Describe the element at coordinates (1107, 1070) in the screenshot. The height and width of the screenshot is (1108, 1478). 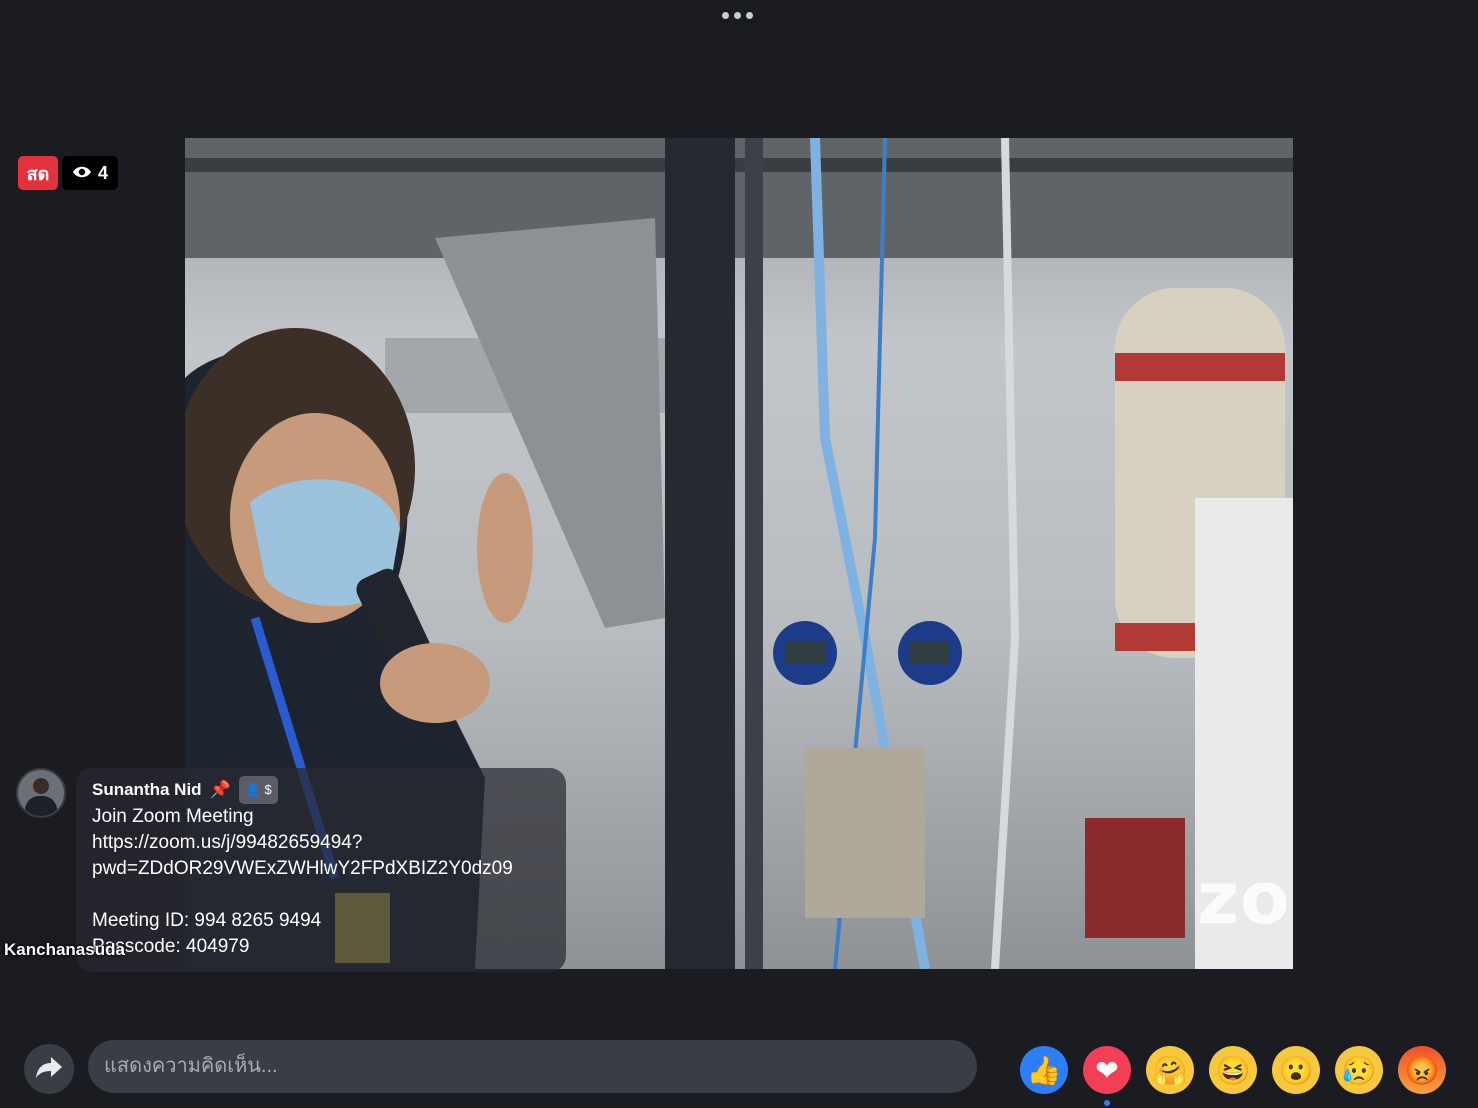
I see `heart-icon: ❤` at that location.